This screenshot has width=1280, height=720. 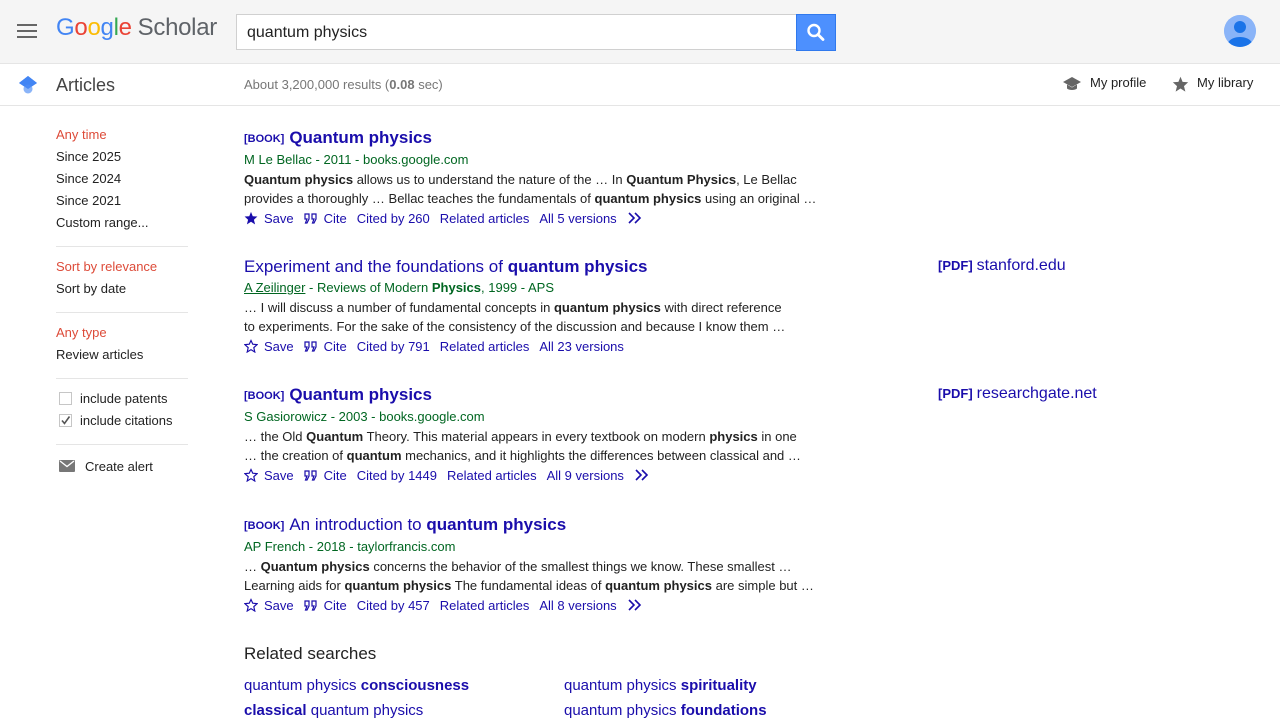 What do you see at coordinates (122, 181) in the screenshot?
I see `filter-since-2024: Since 2024` at bounding box center [122, 181].